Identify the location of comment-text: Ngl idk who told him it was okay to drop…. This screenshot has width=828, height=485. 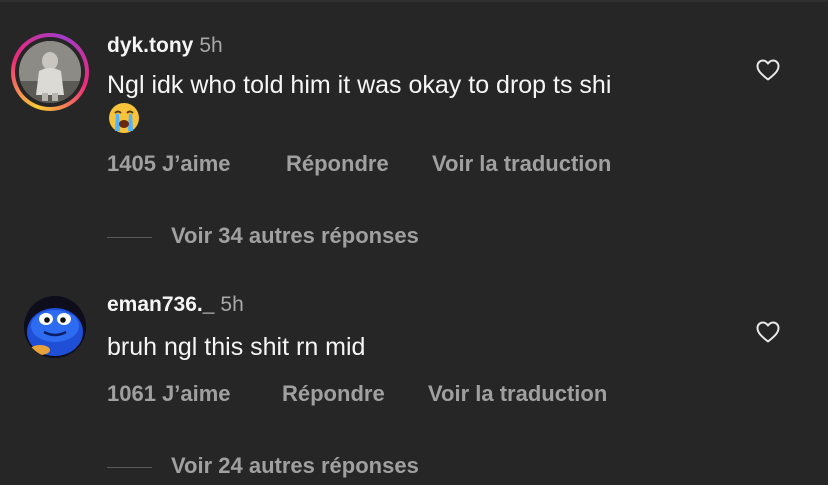
(359, 85).